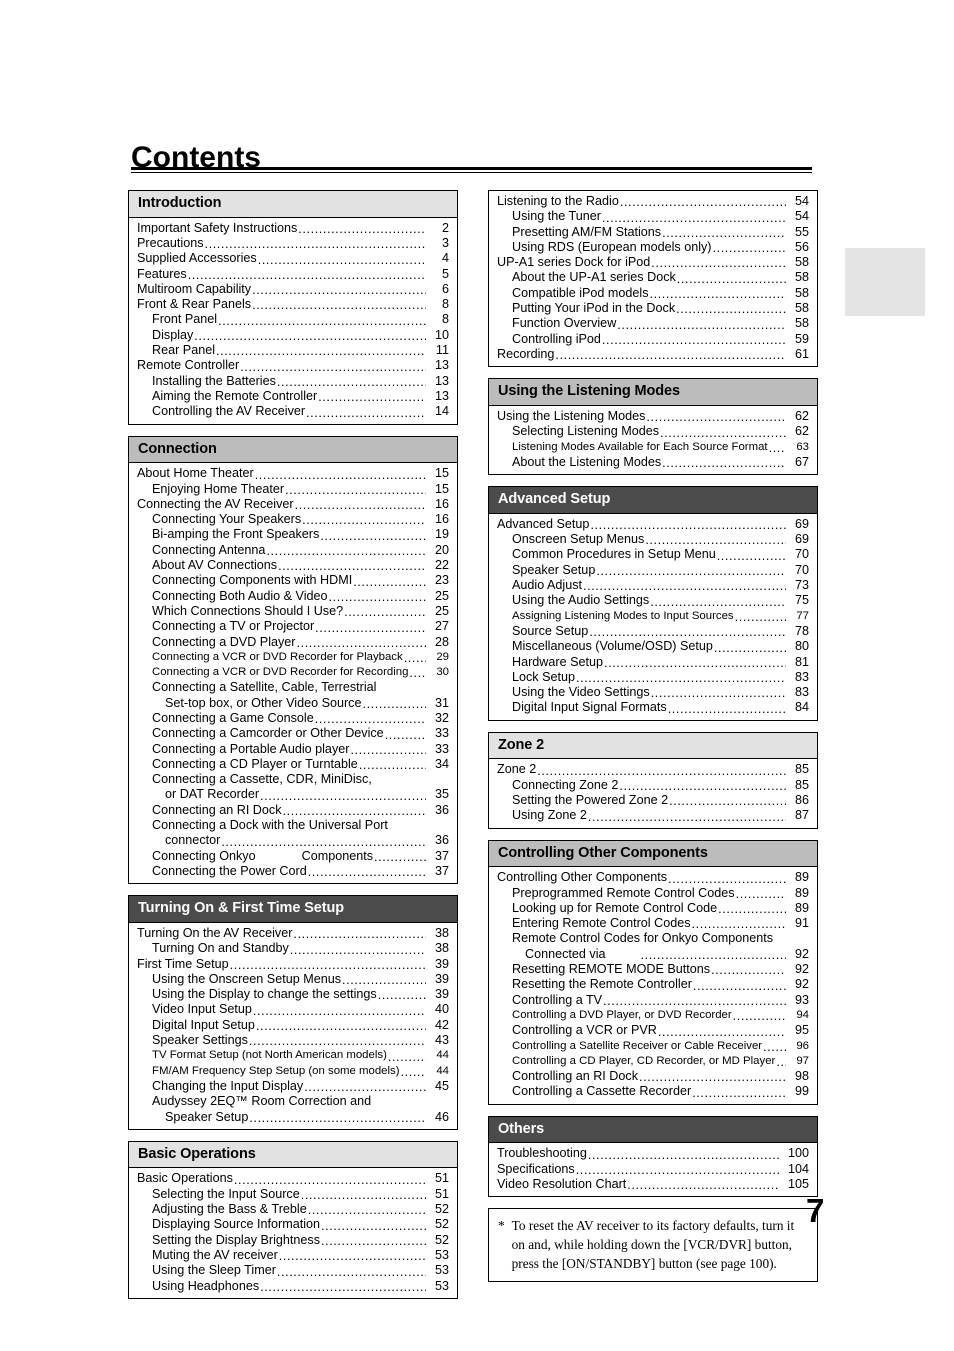 This screenshot has width=954, height=1351. What do you see at coordinates (653, 1091) in the screenshot?
I see `toc-entry: Controlling a Cassette Recorder 99` at bounding box center [653, 1091].